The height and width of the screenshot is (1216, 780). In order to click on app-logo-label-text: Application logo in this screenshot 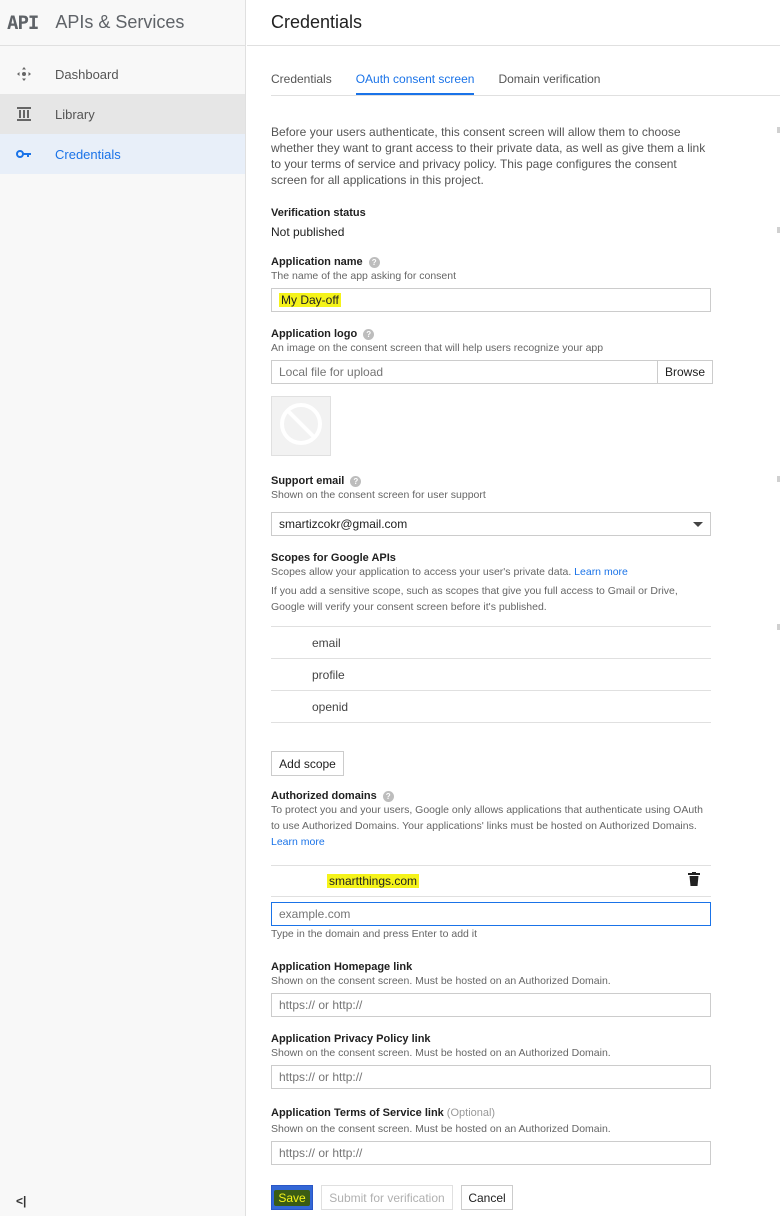, I will do `click(314, 334)`.